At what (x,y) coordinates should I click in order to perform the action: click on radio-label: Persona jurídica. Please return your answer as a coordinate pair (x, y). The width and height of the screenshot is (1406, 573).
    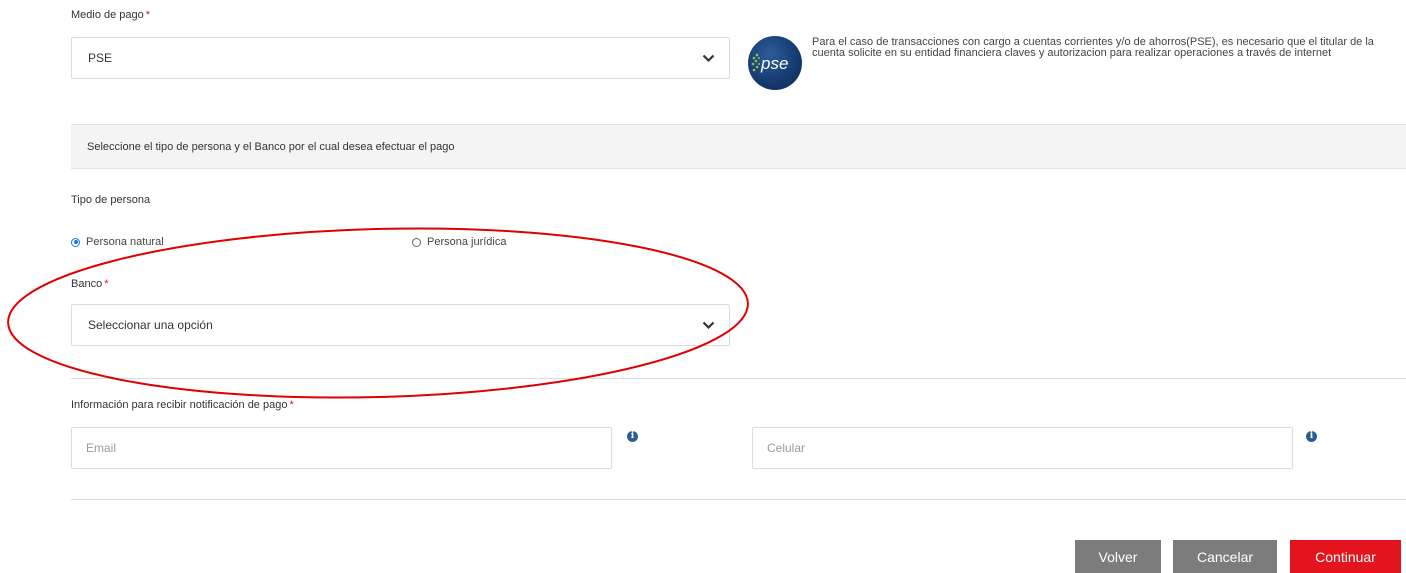
    Looking at the image, I should click on (467, 242).